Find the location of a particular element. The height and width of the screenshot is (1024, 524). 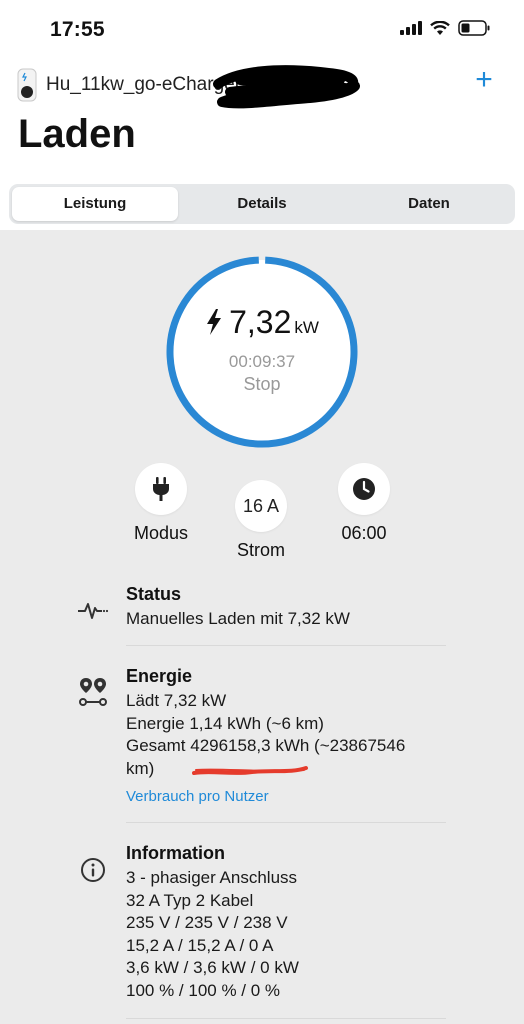

pulse-icon is located at coordinates (93, 611).